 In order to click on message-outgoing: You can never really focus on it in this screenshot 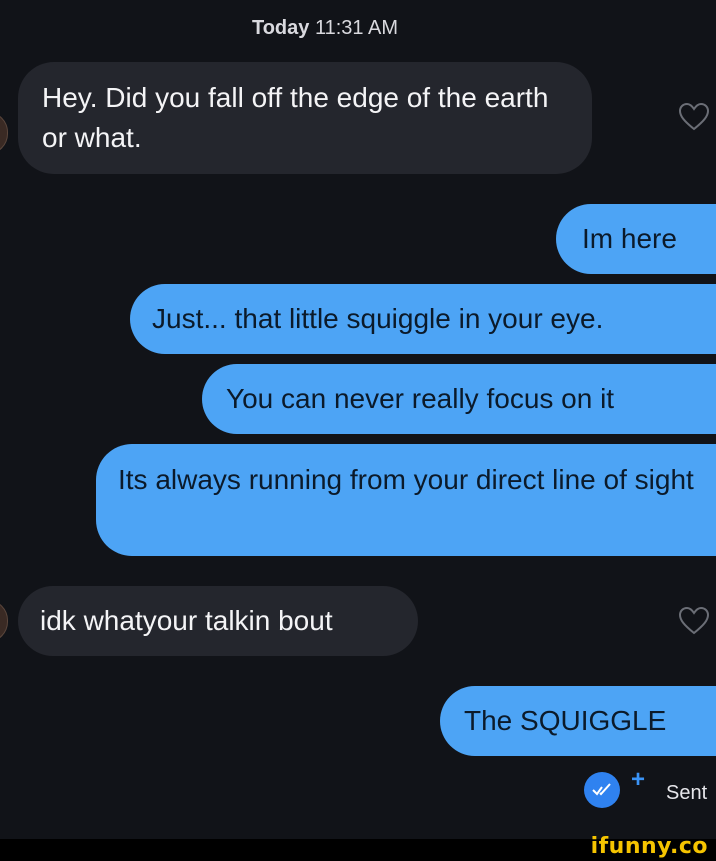, I will do `click(459, 399)`.